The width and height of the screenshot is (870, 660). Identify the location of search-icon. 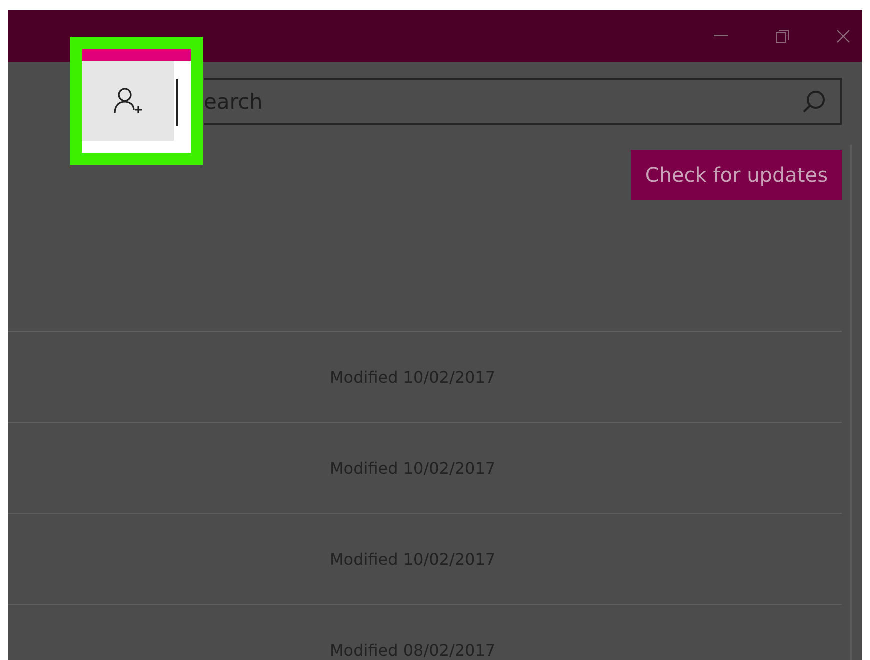
(814, 102).